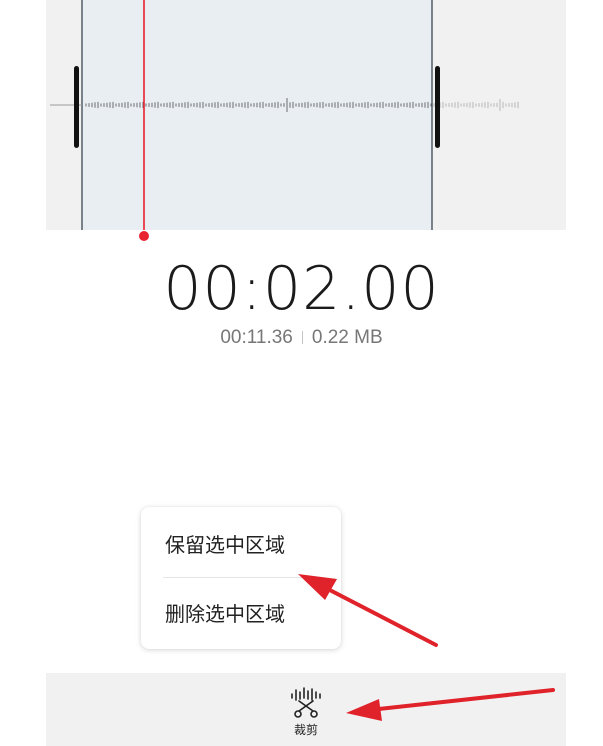 Image resolution: width=603 pixels, height=746 pixels. Describe the element at coordinates (250, 614) in the screenshot. I see `delete-selection-item: 删除选中区域` at that location.